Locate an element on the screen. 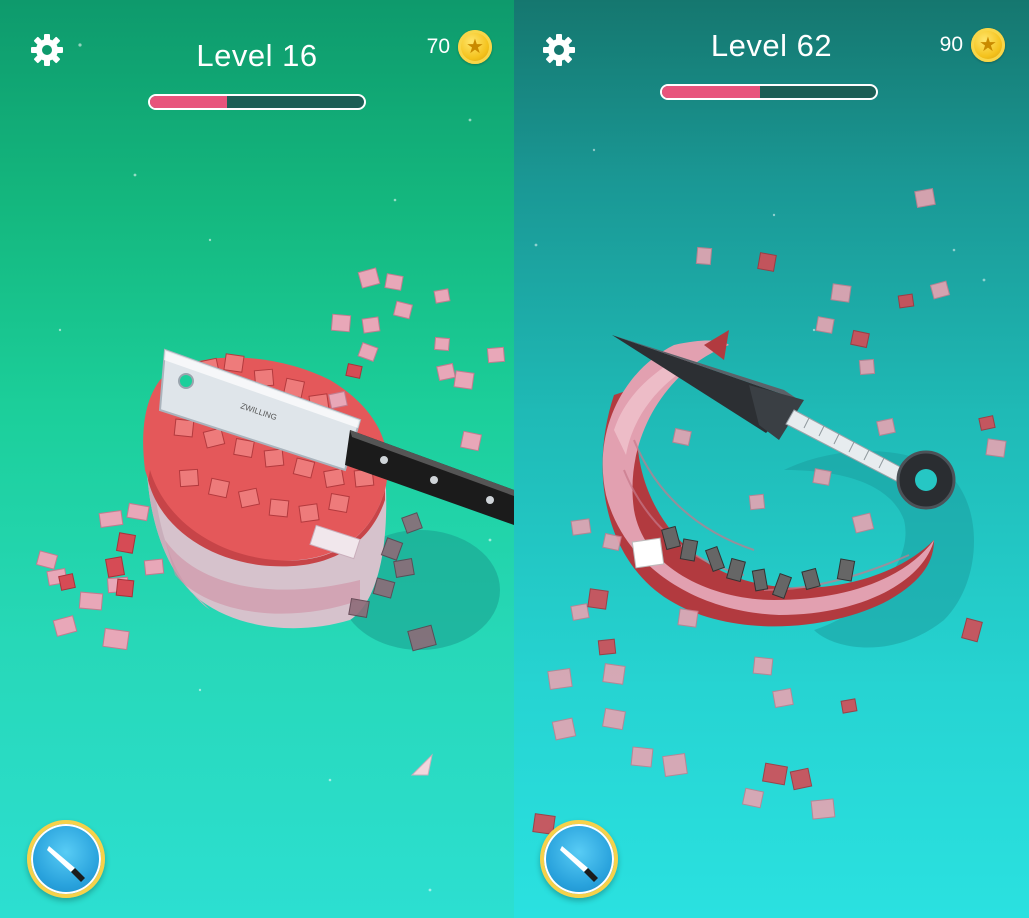 The height and width of the screenshot is (918, 1029). kunai-blade is located at coordinates (784, 422).